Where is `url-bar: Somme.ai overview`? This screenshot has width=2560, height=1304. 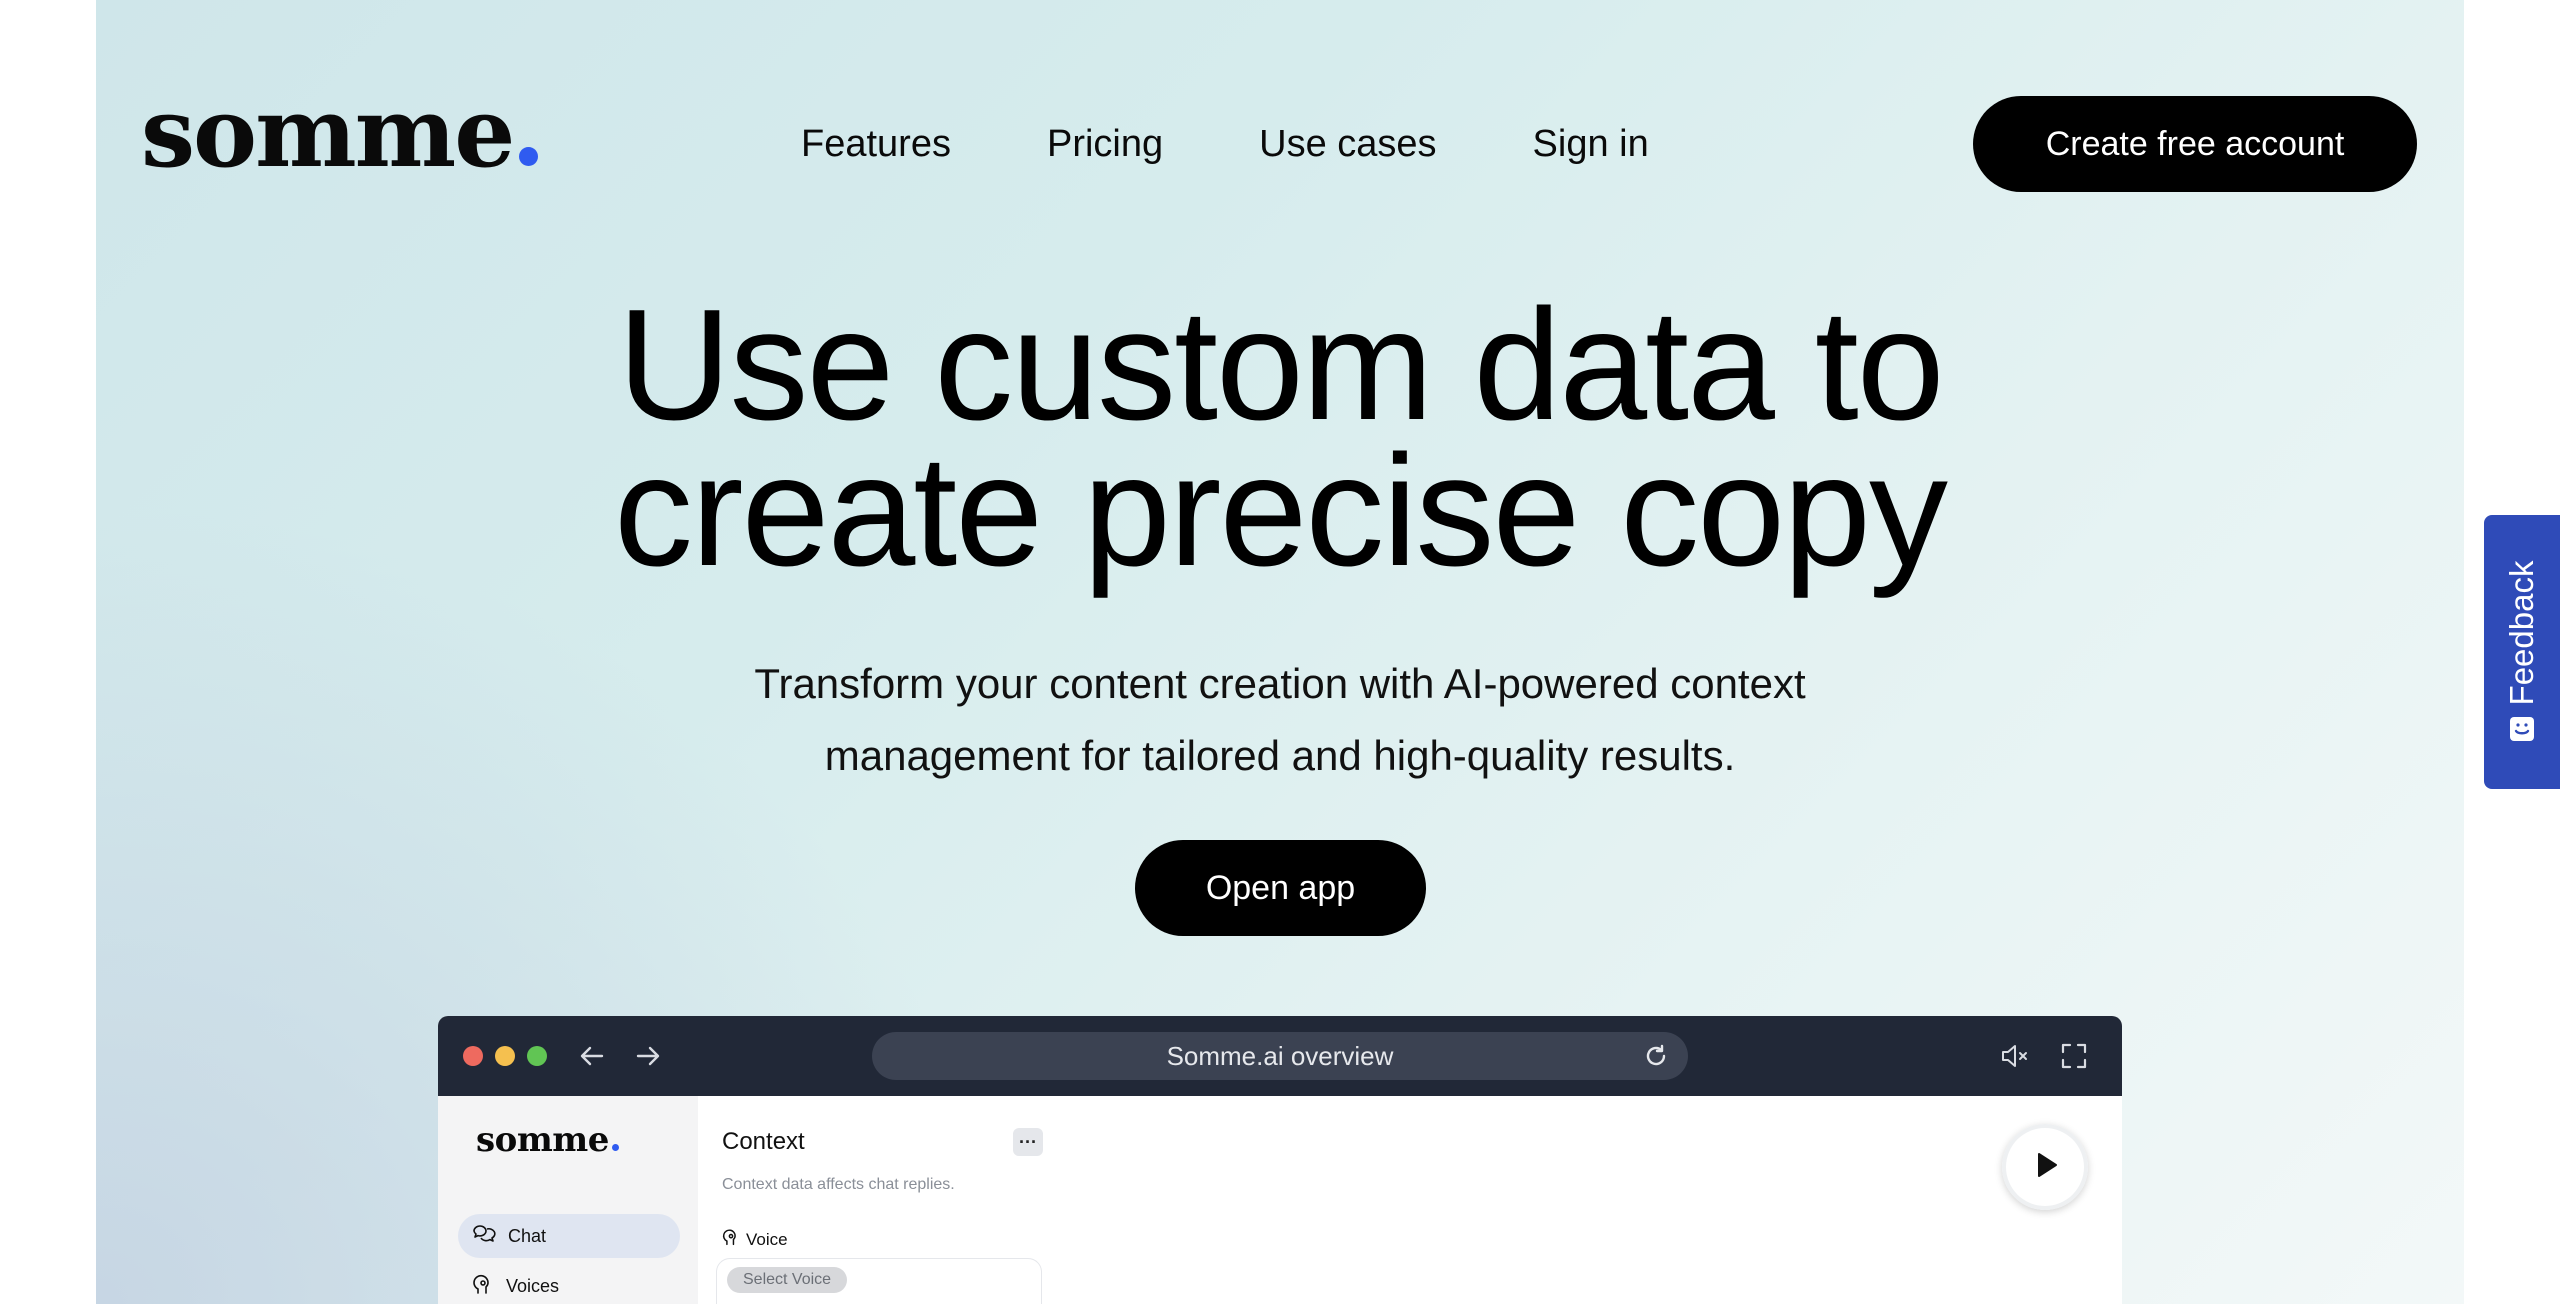 url-bar: Somme.ai overview is located at coordinates (1280, 1056).